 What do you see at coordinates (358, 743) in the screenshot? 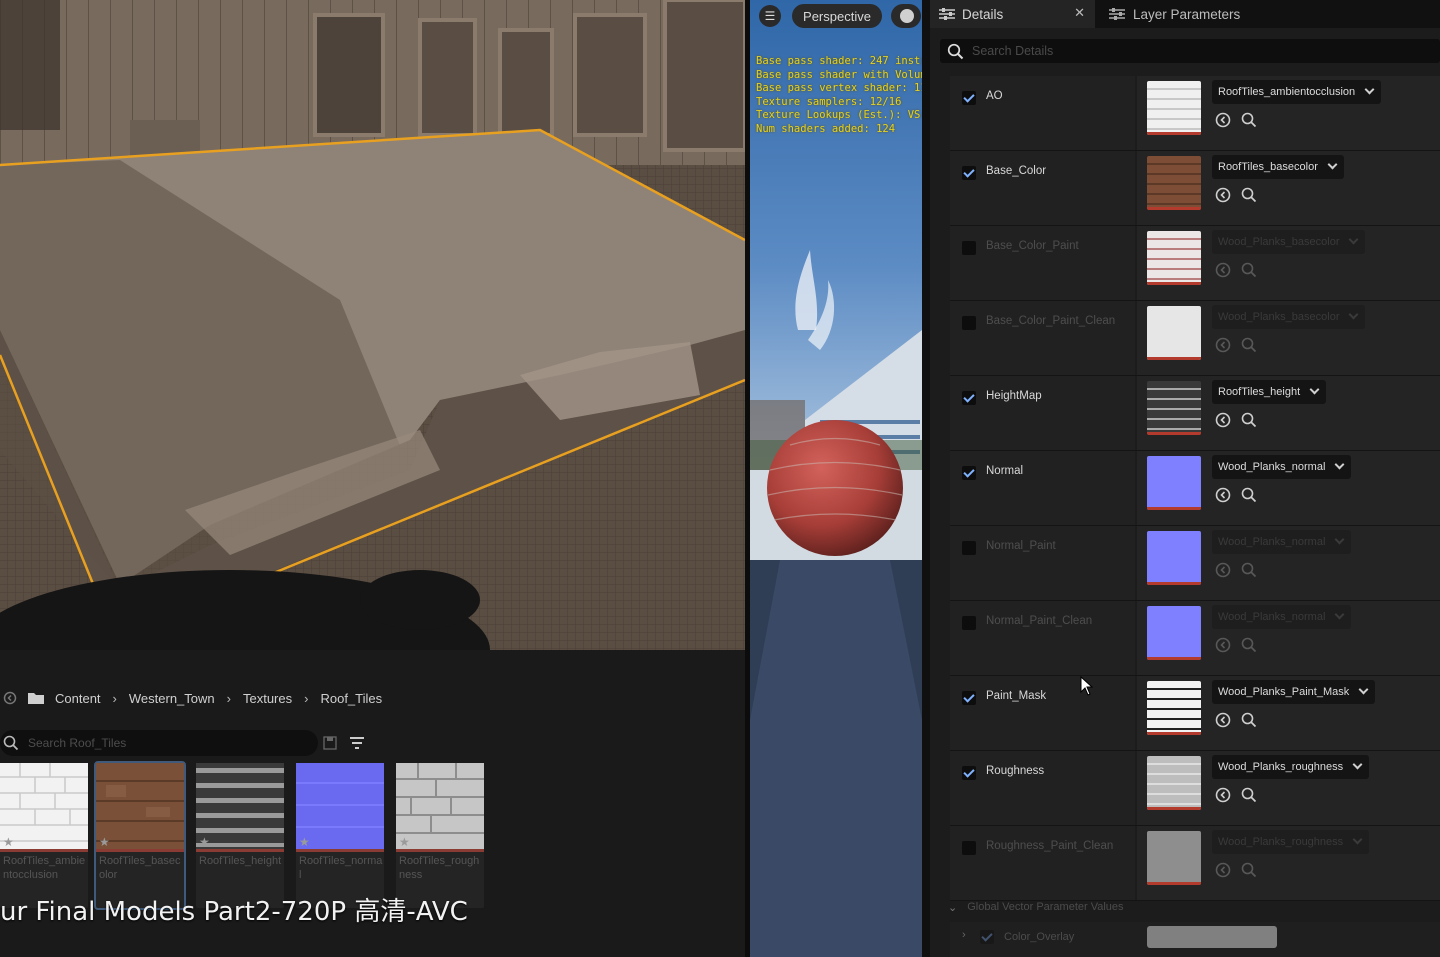
I see `filter-icon` at bounding box center [358, 743].